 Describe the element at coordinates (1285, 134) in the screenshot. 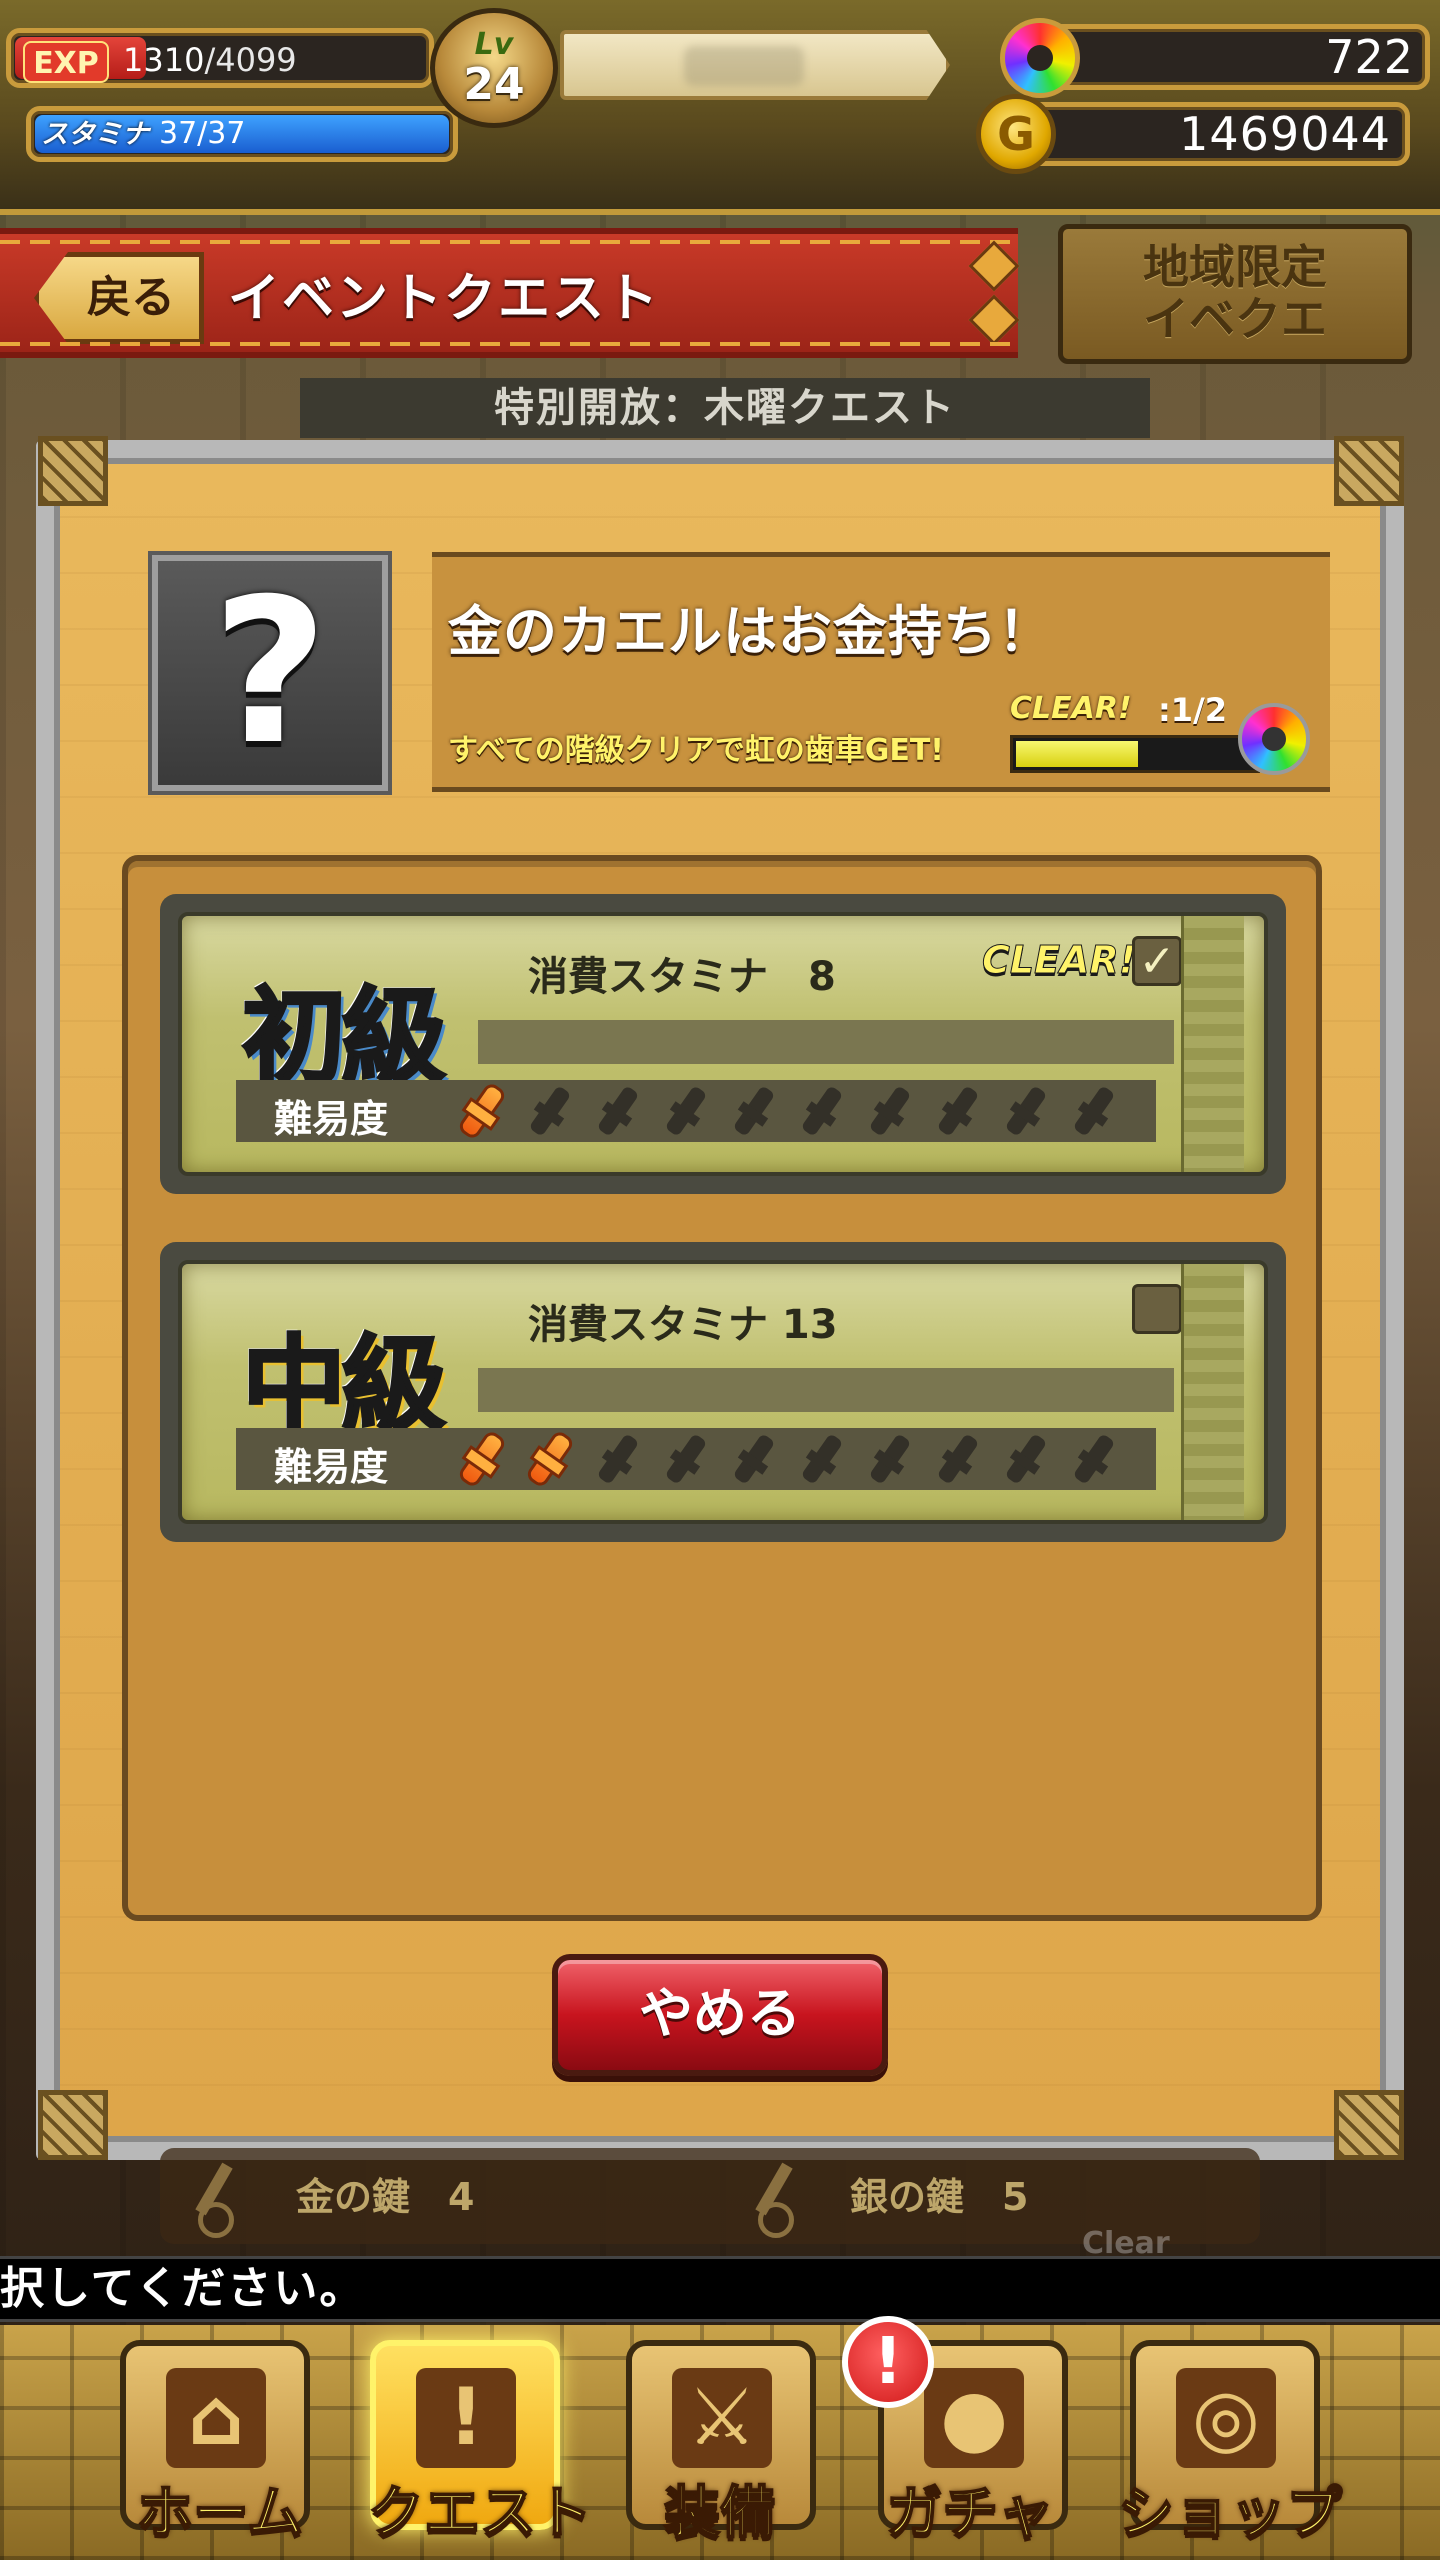

I see `gold-count: 1469044` at that location.